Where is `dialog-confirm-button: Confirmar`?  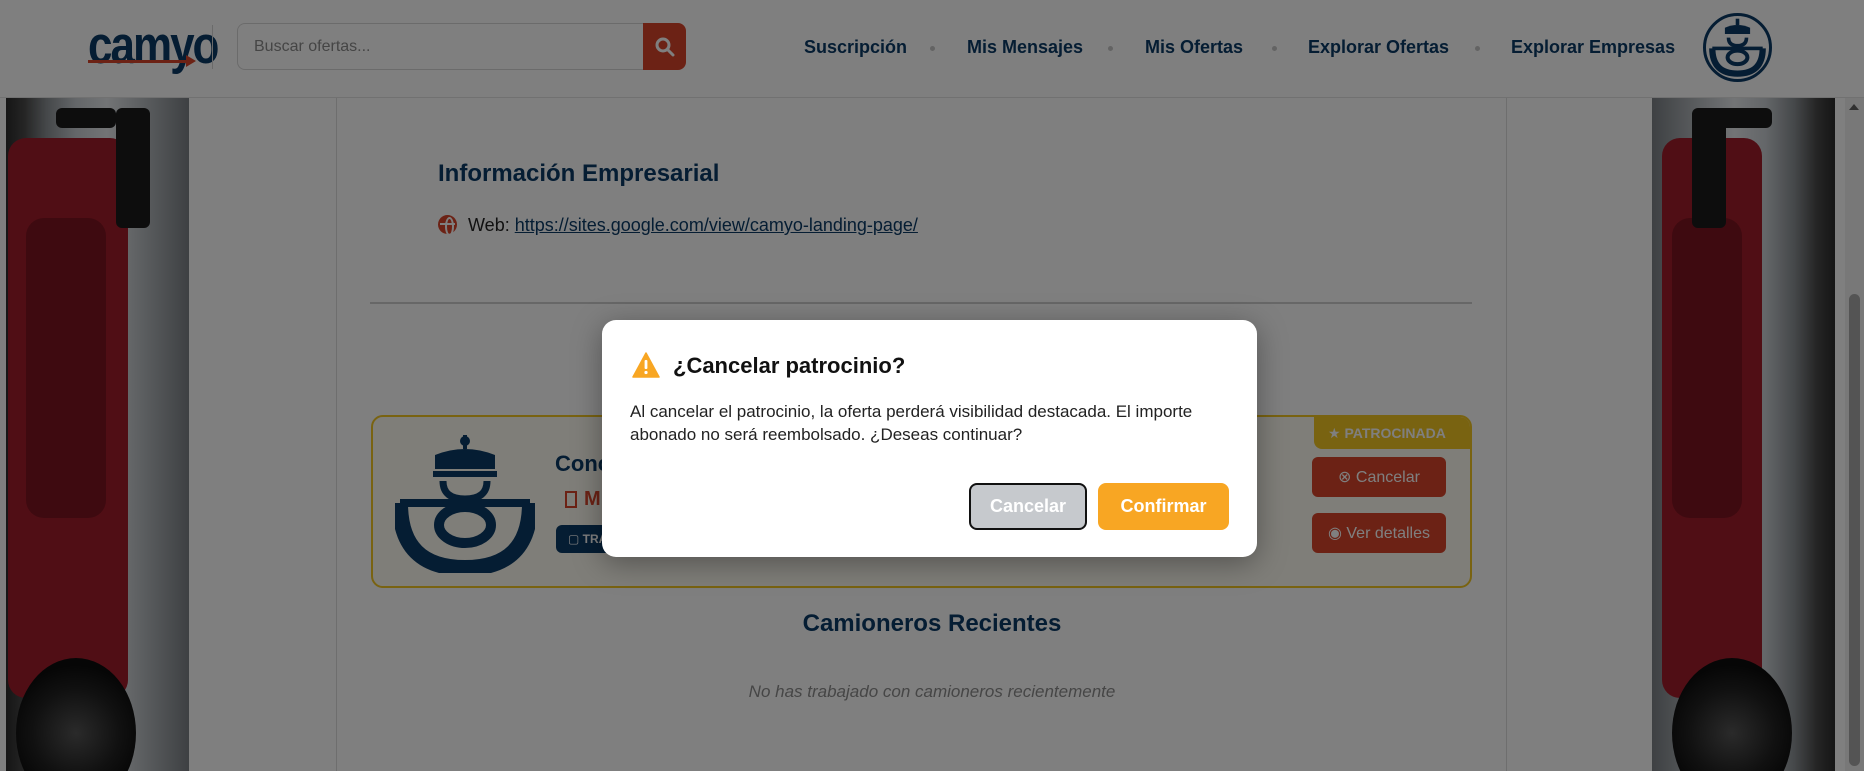 dialog-confirm-button: Confirmar is located at coordinates (1163, 506).